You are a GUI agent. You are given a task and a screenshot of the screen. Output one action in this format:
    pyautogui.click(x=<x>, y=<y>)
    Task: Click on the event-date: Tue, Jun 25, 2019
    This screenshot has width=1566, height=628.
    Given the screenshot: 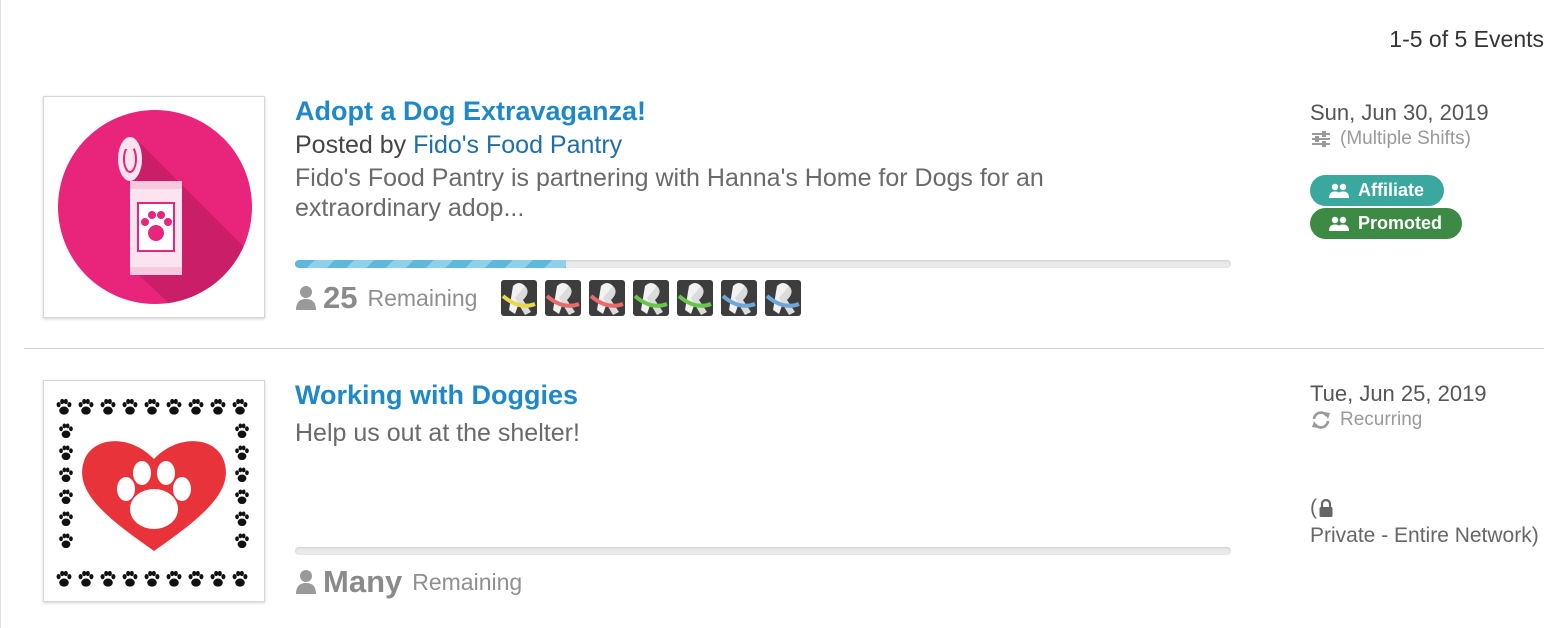 What is the action you would take?
    pyautogui.click(x=1398, y=393)
    